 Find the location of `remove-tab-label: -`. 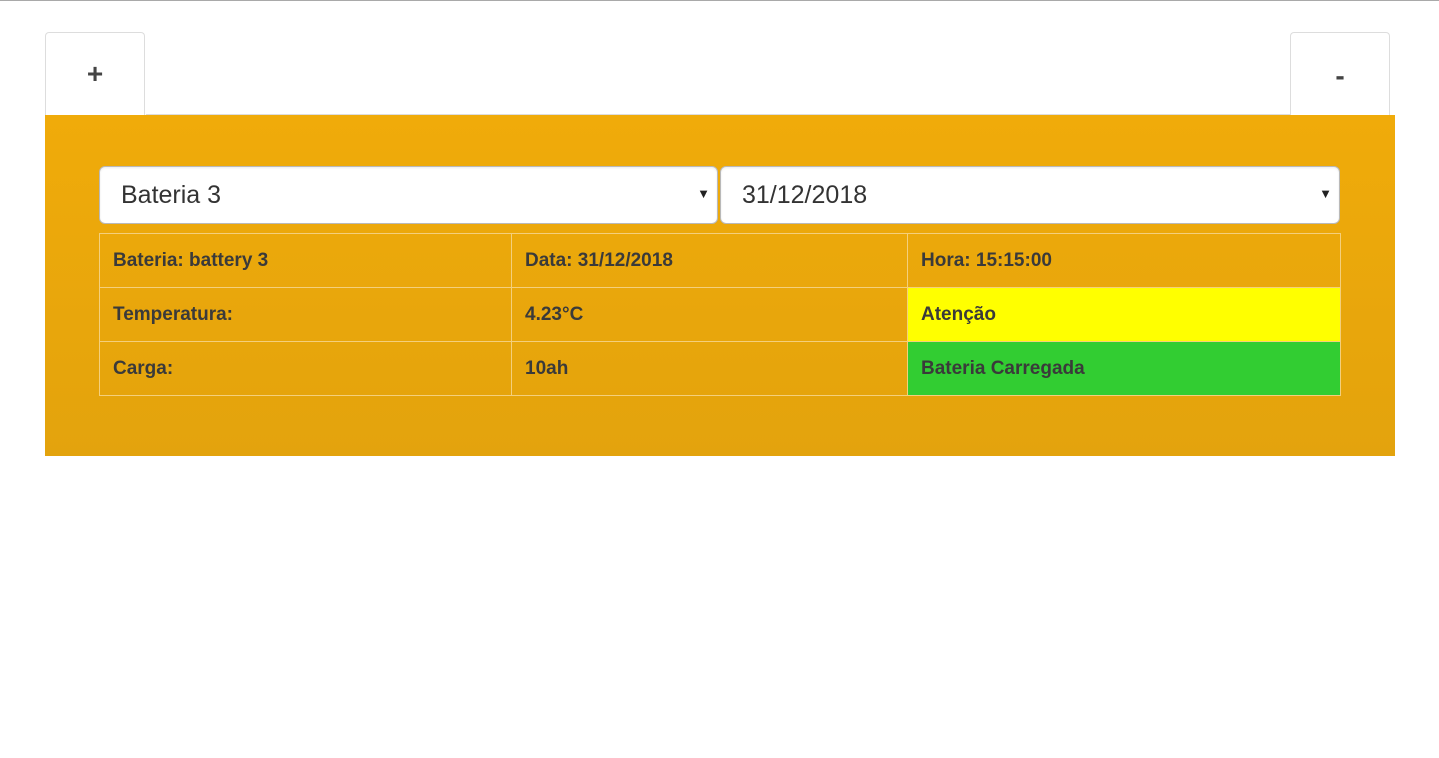

remove-tab-label: - is located at coordinates (1340, 75).